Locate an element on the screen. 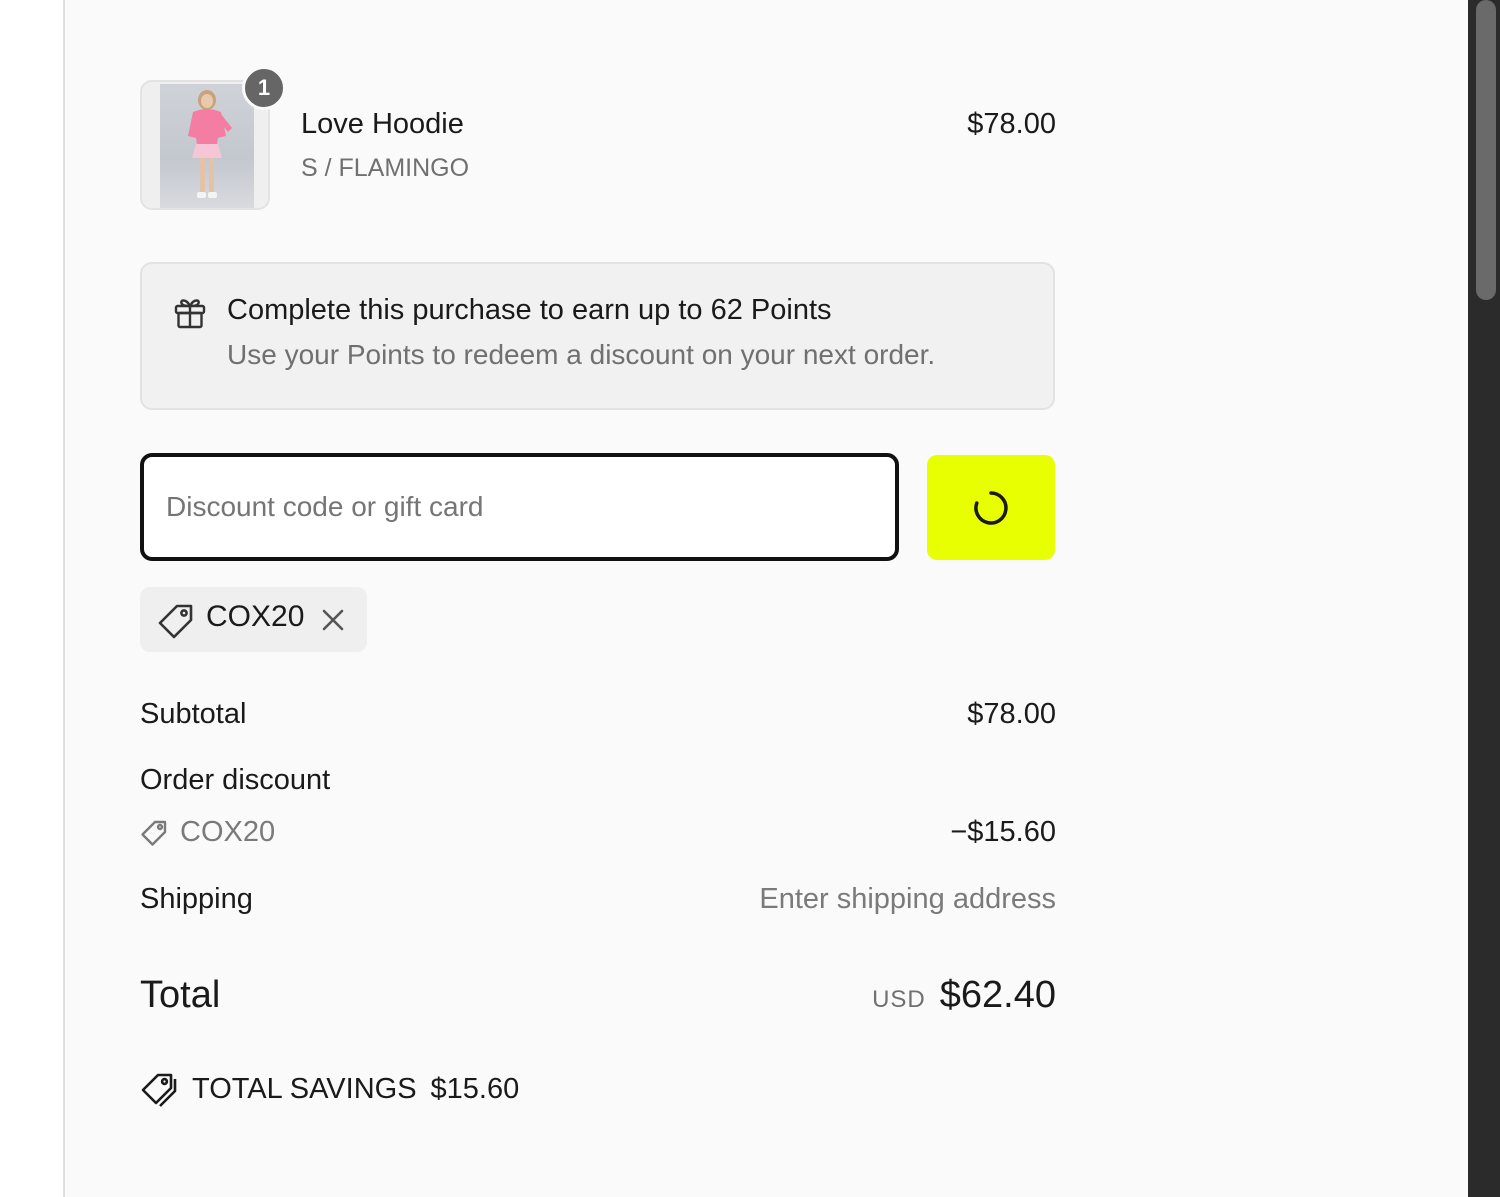 The image size is (1500, 1197). subtotal-value: $78.00 is located at coordinates (1011, 714).